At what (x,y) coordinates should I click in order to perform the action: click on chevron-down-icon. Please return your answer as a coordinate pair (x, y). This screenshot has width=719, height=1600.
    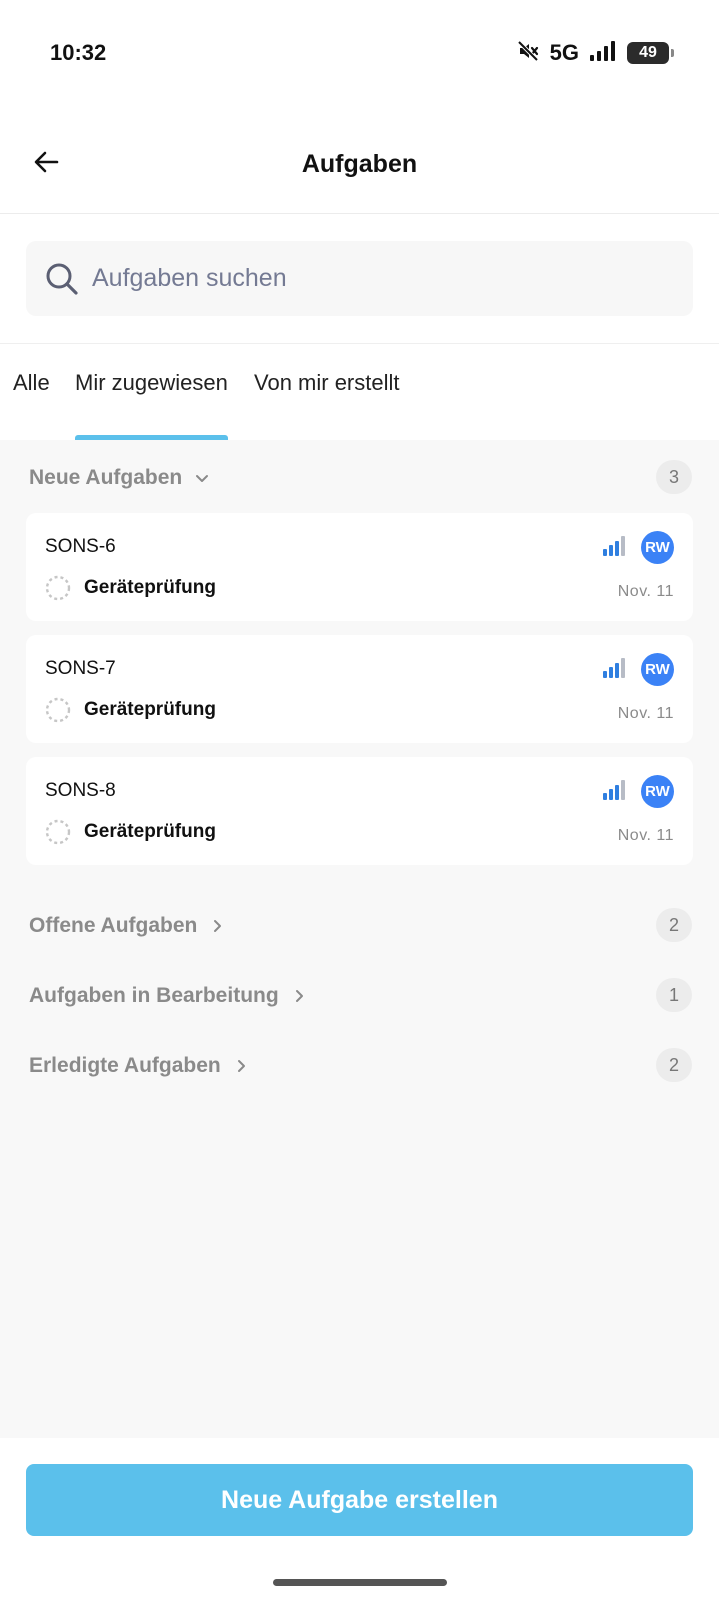
    Looking at the image, I should click on (202, 478).